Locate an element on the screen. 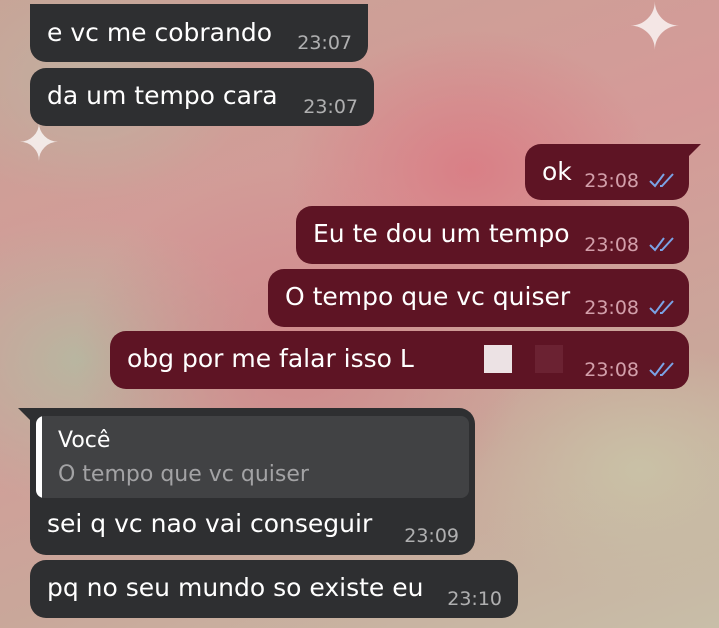 Image resolution: width=719 pixels, height=628 pixels. quote-author: Você is located at coordinates (84, 440).